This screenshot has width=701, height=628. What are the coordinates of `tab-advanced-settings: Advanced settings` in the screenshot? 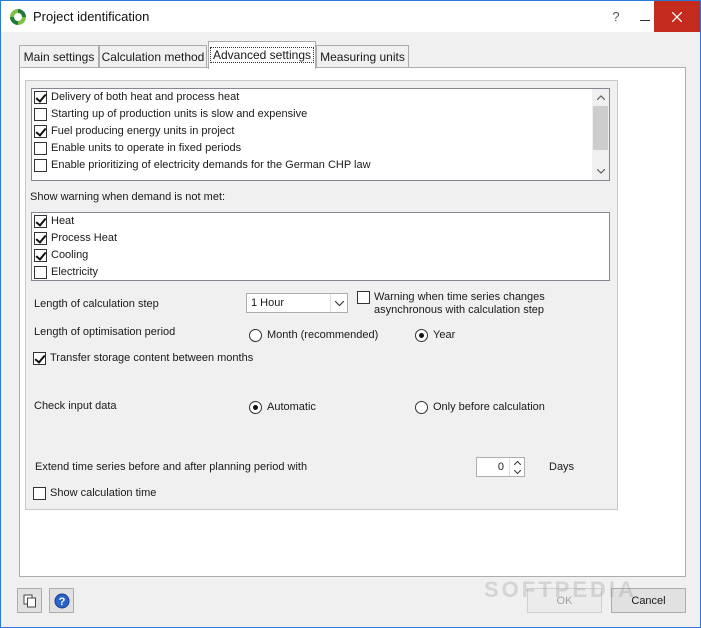 It's located at (262, 55).